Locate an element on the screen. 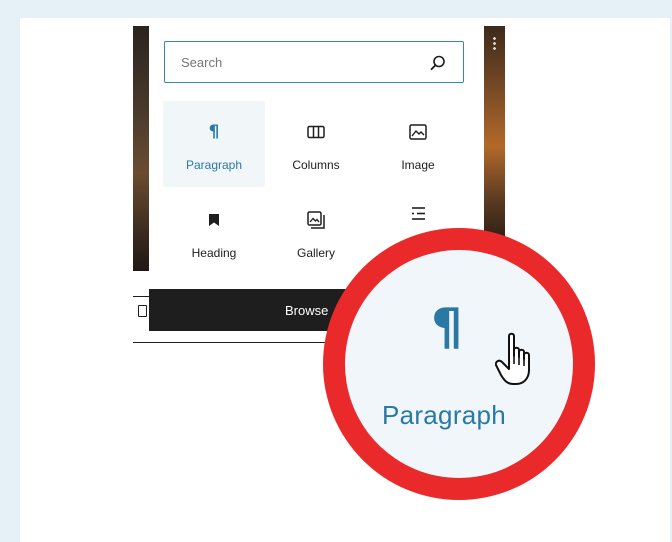 This screenshot has width=672, height=542. search-icon is located at coordinates (438, 63).